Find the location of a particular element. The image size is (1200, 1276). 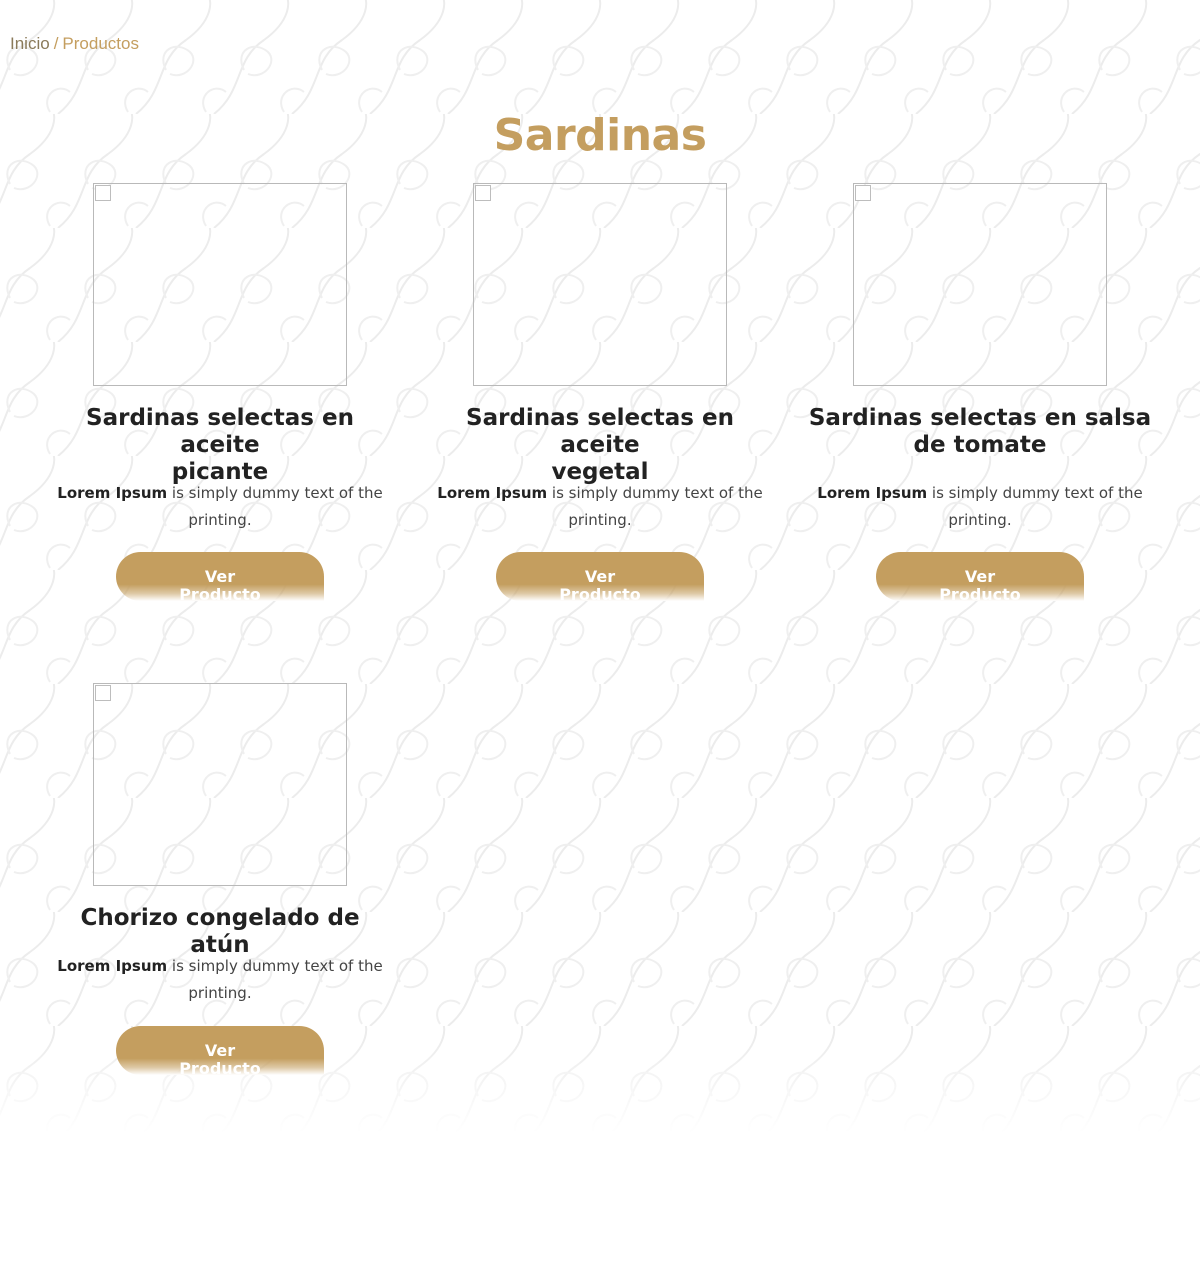

product-title-line: Chorizo congelado de atún is located at coordinates (220, 931).